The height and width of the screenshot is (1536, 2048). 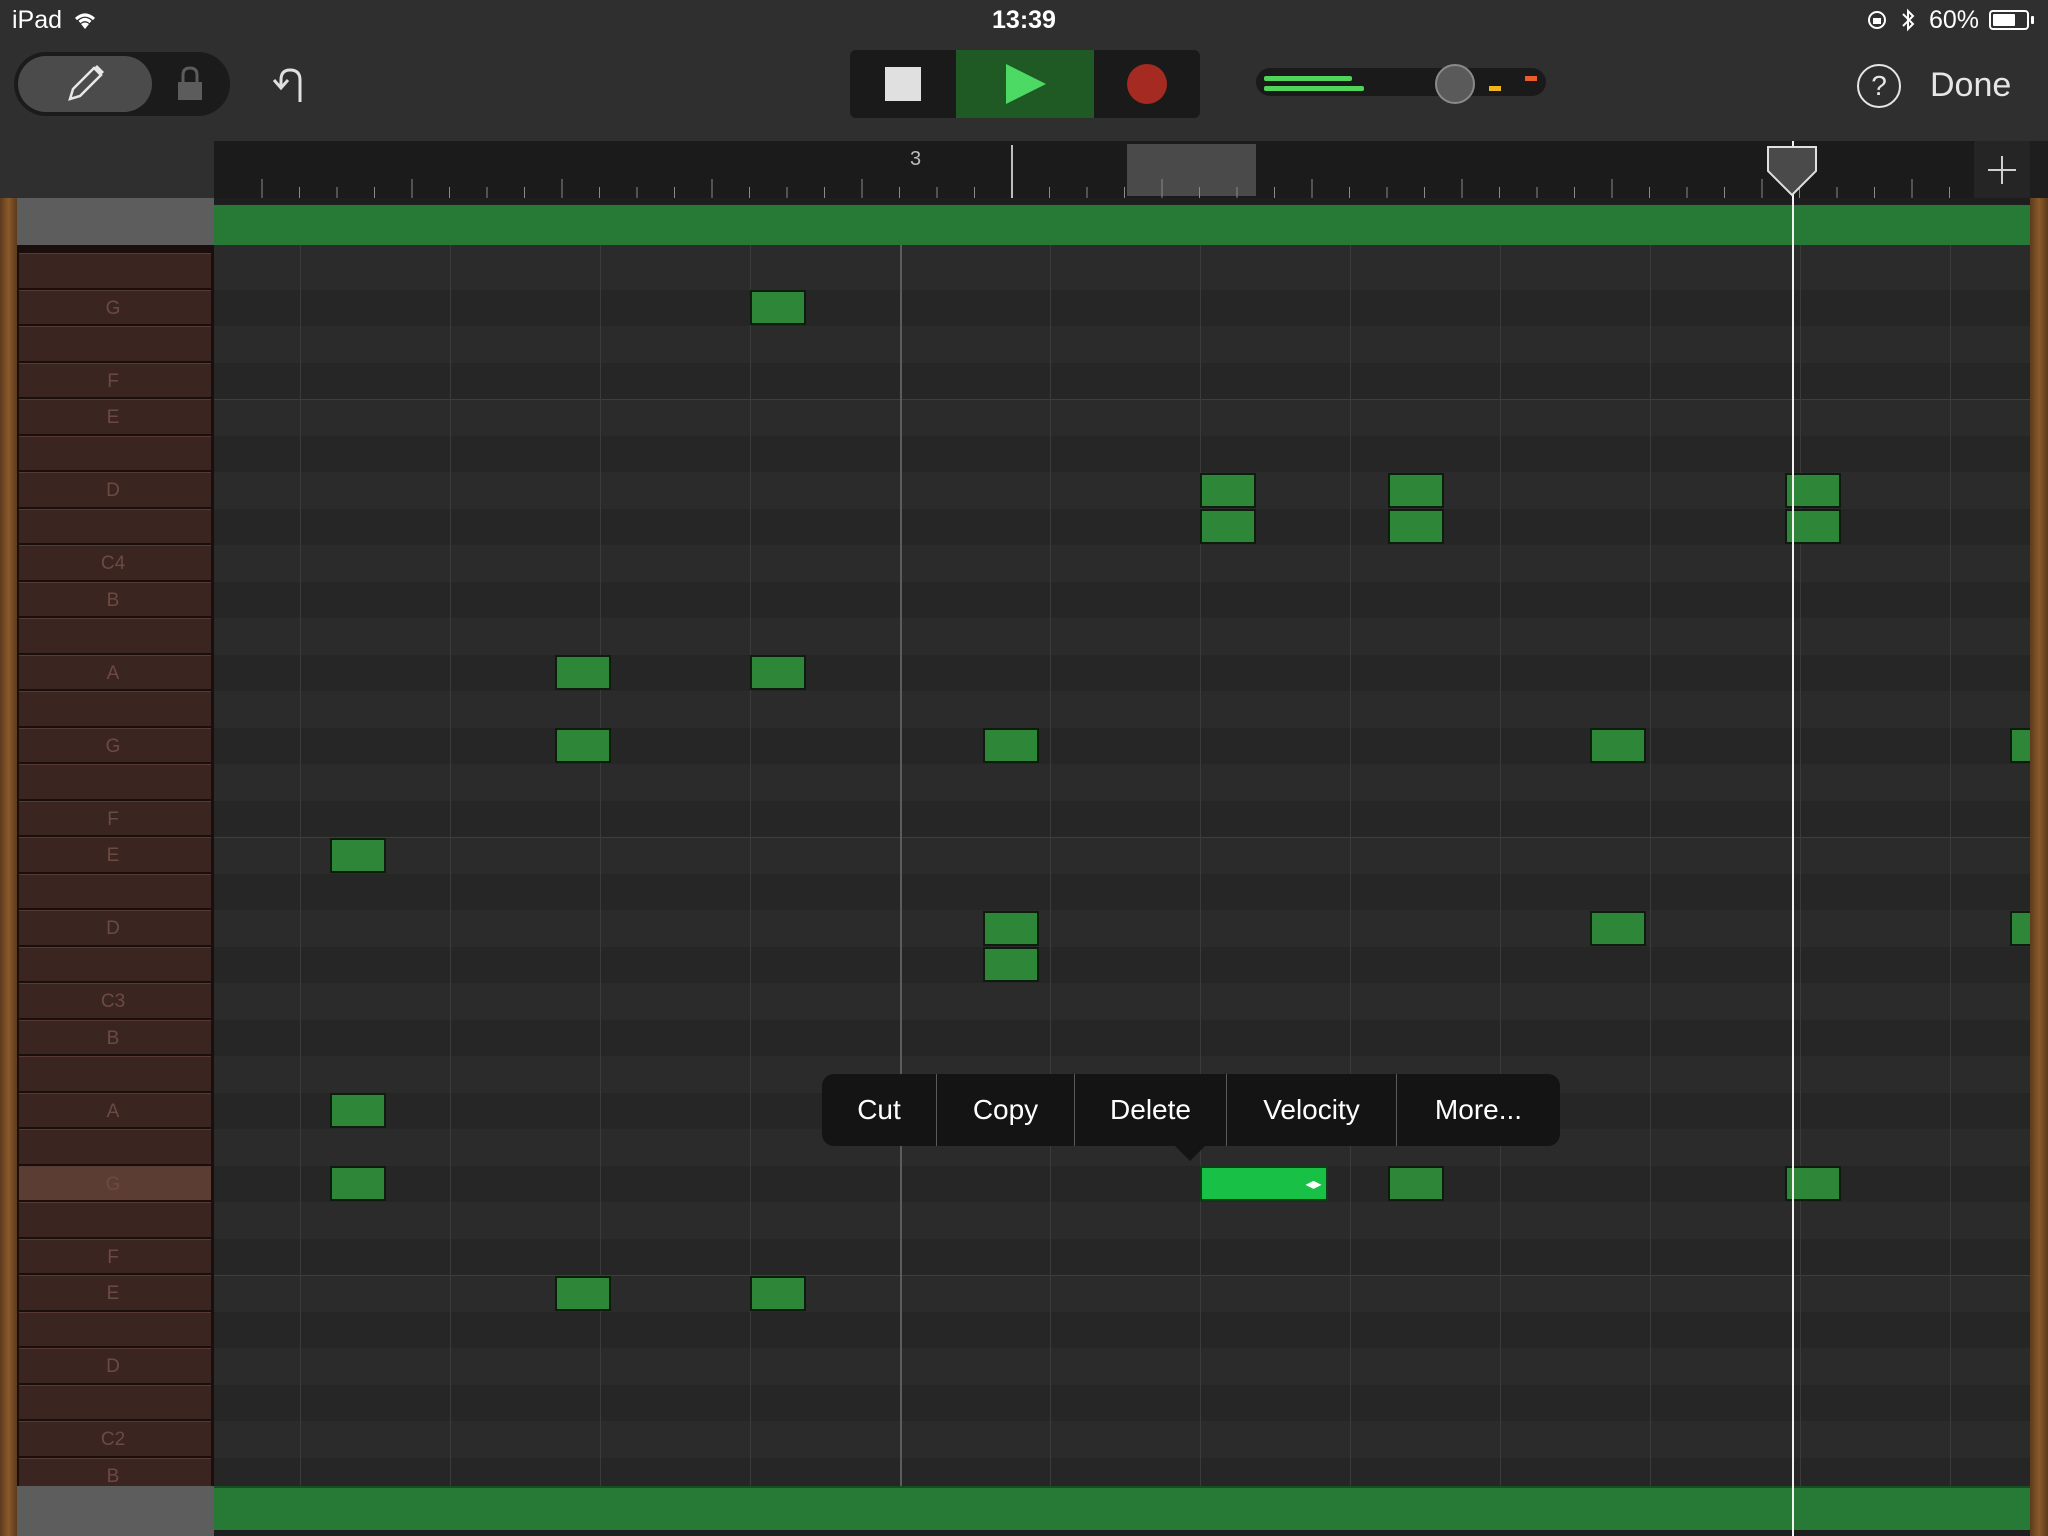 What do you see at coordinates (1264, 1183) in the screenshot?
I see `selected-note: ◂▸` at bounding box center [1264, 1183].